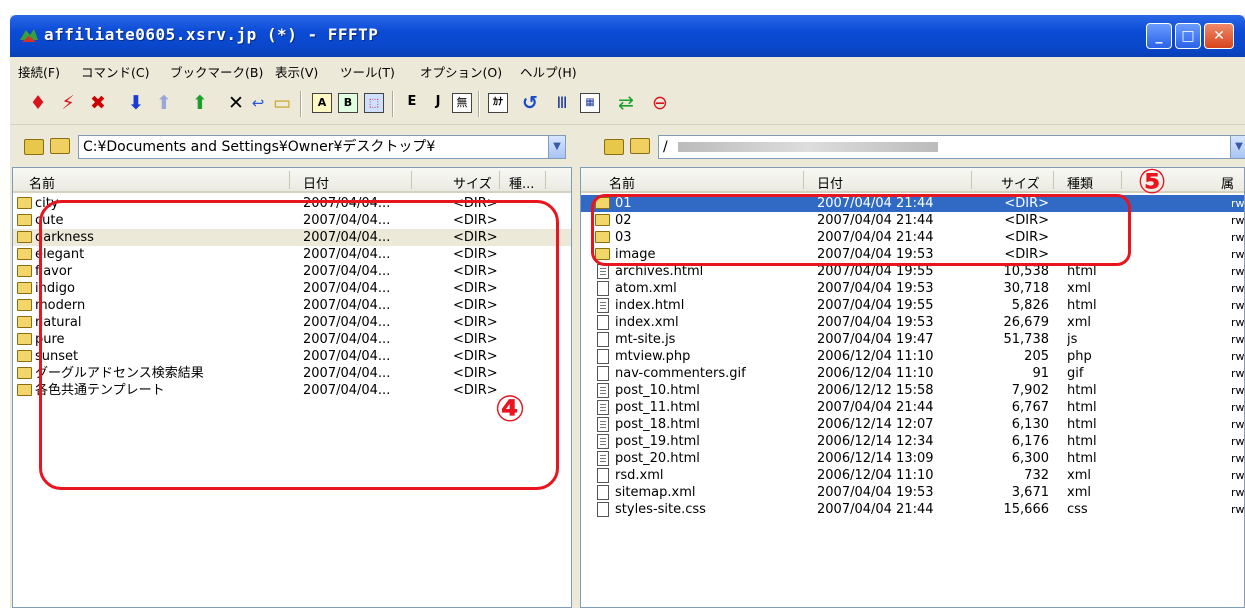  What do you see at coordinates (875, 509) in the screenshot?
I see `file-date: 2007/04/04 21:44` at bounding box center [875, 509].